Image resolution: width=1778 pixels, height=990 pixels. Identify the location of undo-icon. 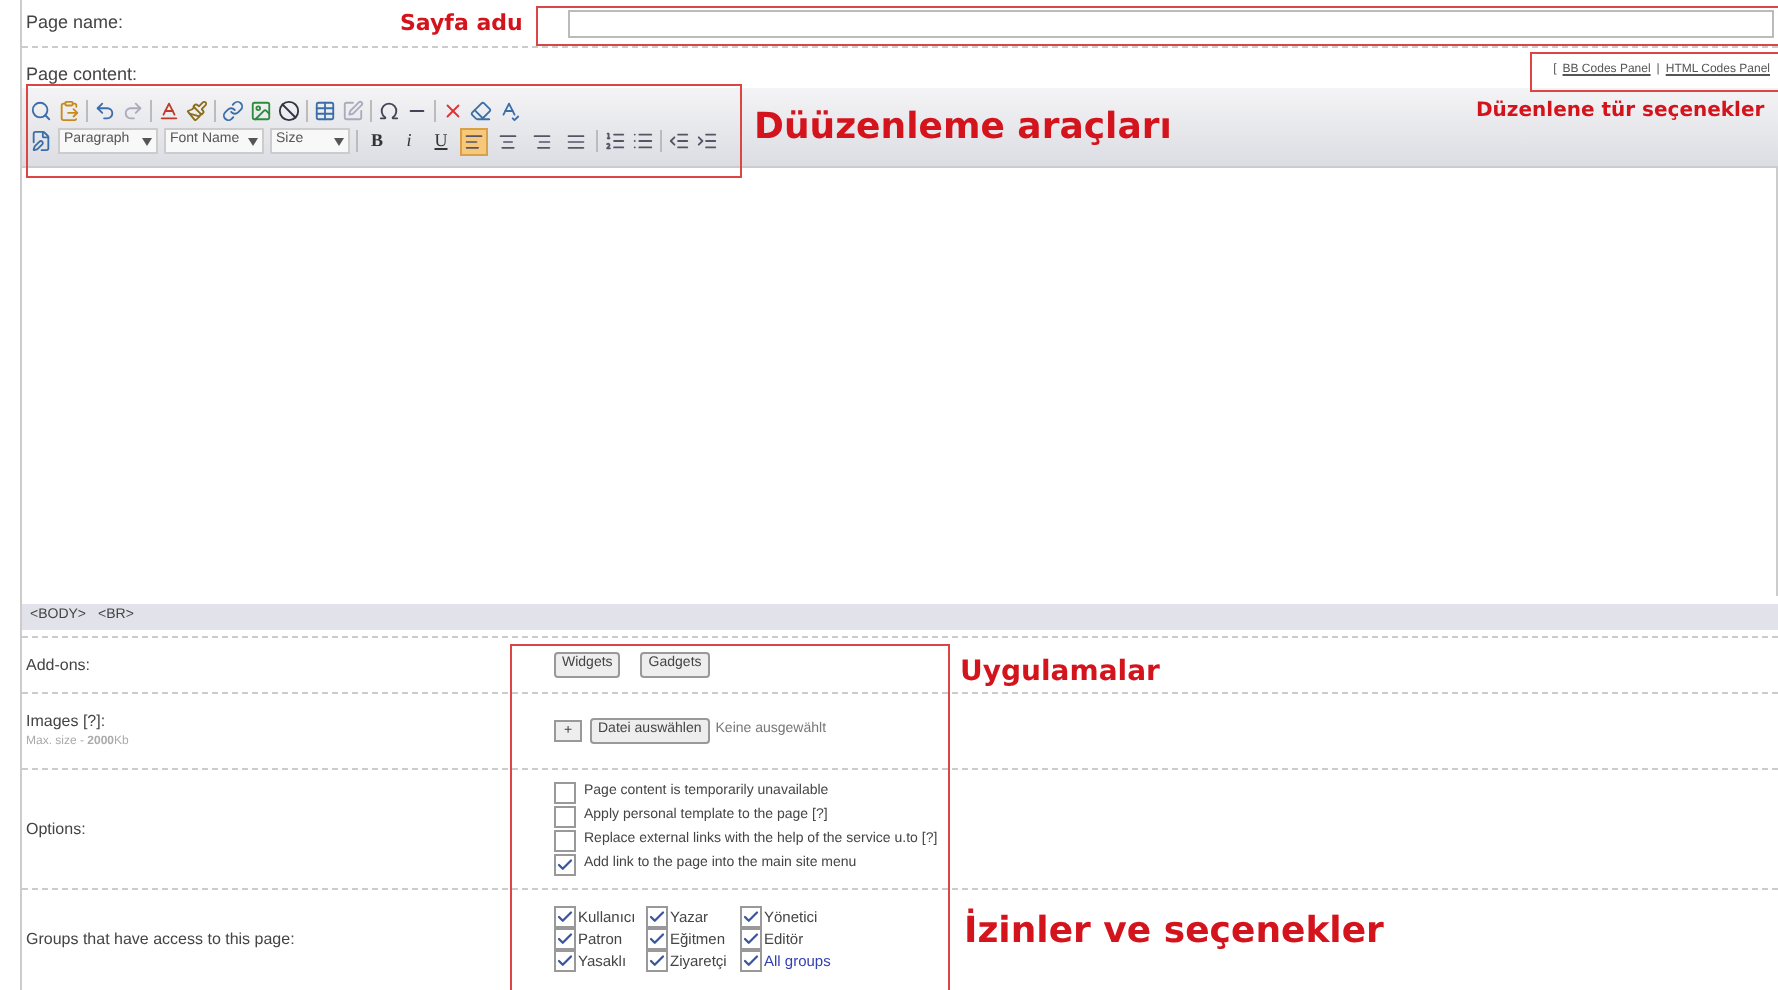
(105, 110).